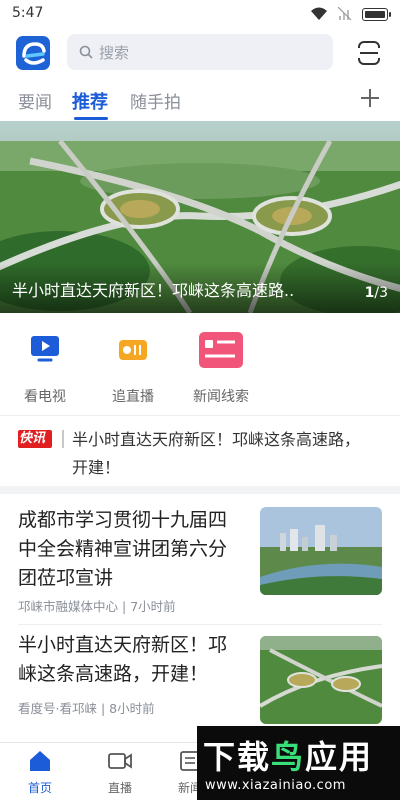  Describe the element at coordinates (97, 606) in the screenshot. I see `news-meta: 邛崃市融媒体中心 | 7小时前` at that location.